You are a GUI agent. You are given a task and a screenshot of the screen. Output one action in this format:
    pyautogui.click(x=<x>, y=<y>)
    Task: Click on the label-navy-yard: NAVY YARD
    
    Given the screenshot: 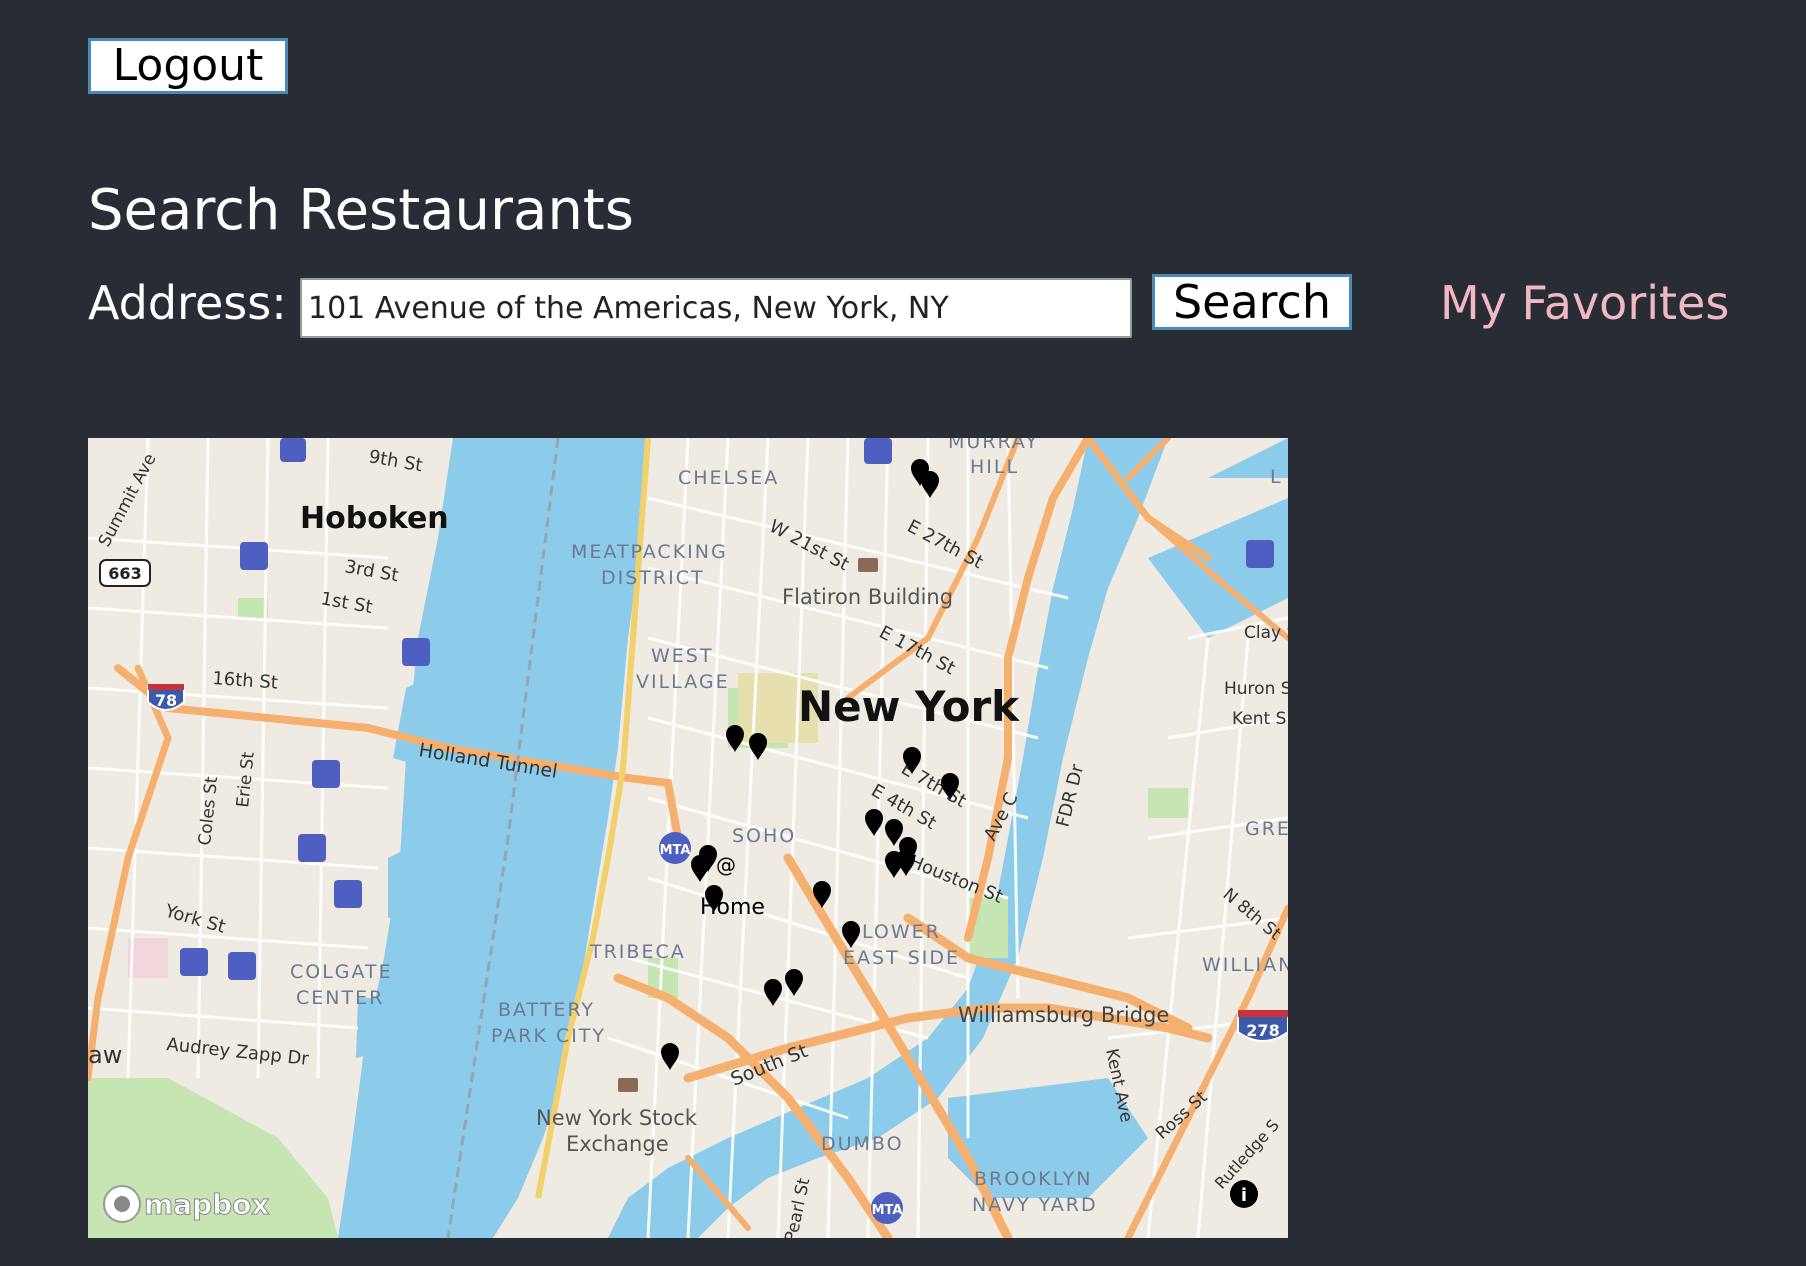 What is the action you would take?
    pyautogui.click(x=1035, y=1205)
    